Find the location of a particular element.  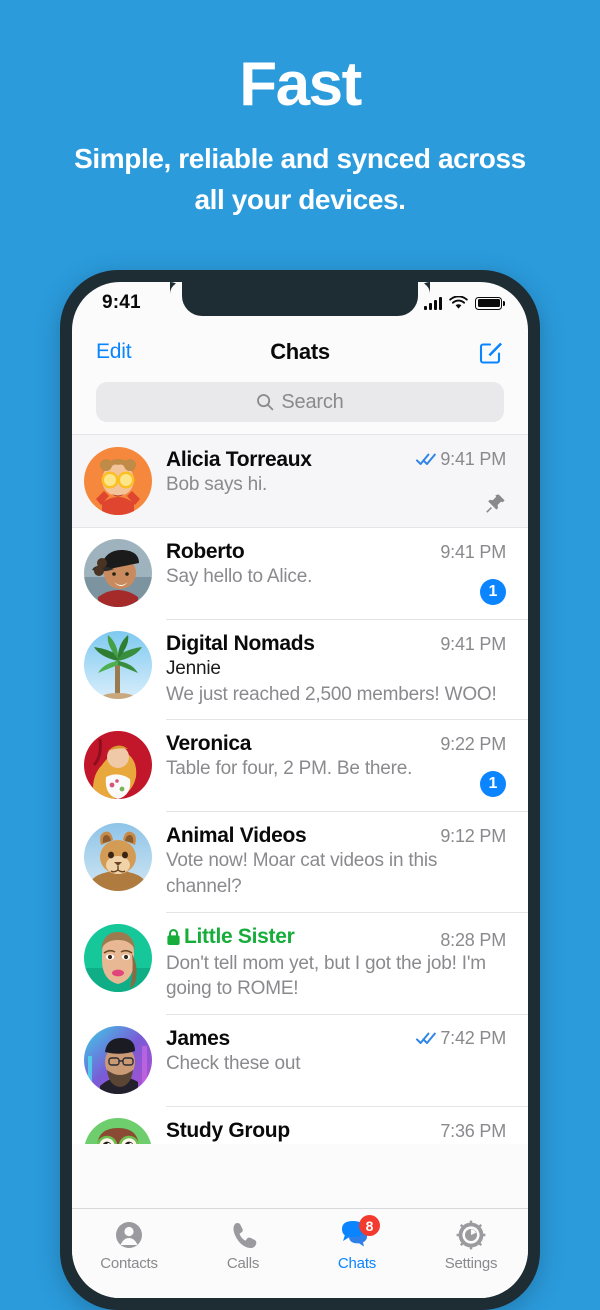

tab-settings: Settings is located at coordinates (471, 1245).